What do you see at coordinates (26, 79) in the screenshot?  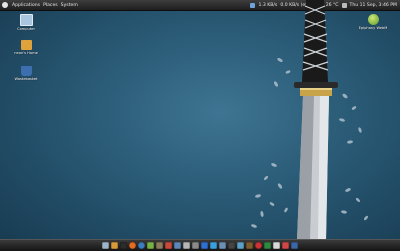 I see `desktop-icon-label: Wastebasket` at bounding box center [26, 79].